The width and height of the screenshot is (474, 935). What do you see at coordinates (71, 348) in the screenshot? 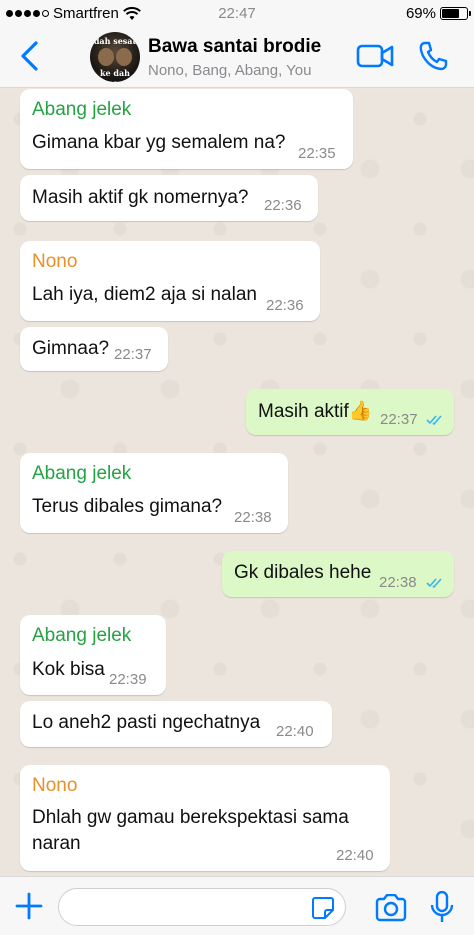
I see `message-text: Gimnaa?` at bounding box center [71, 348].